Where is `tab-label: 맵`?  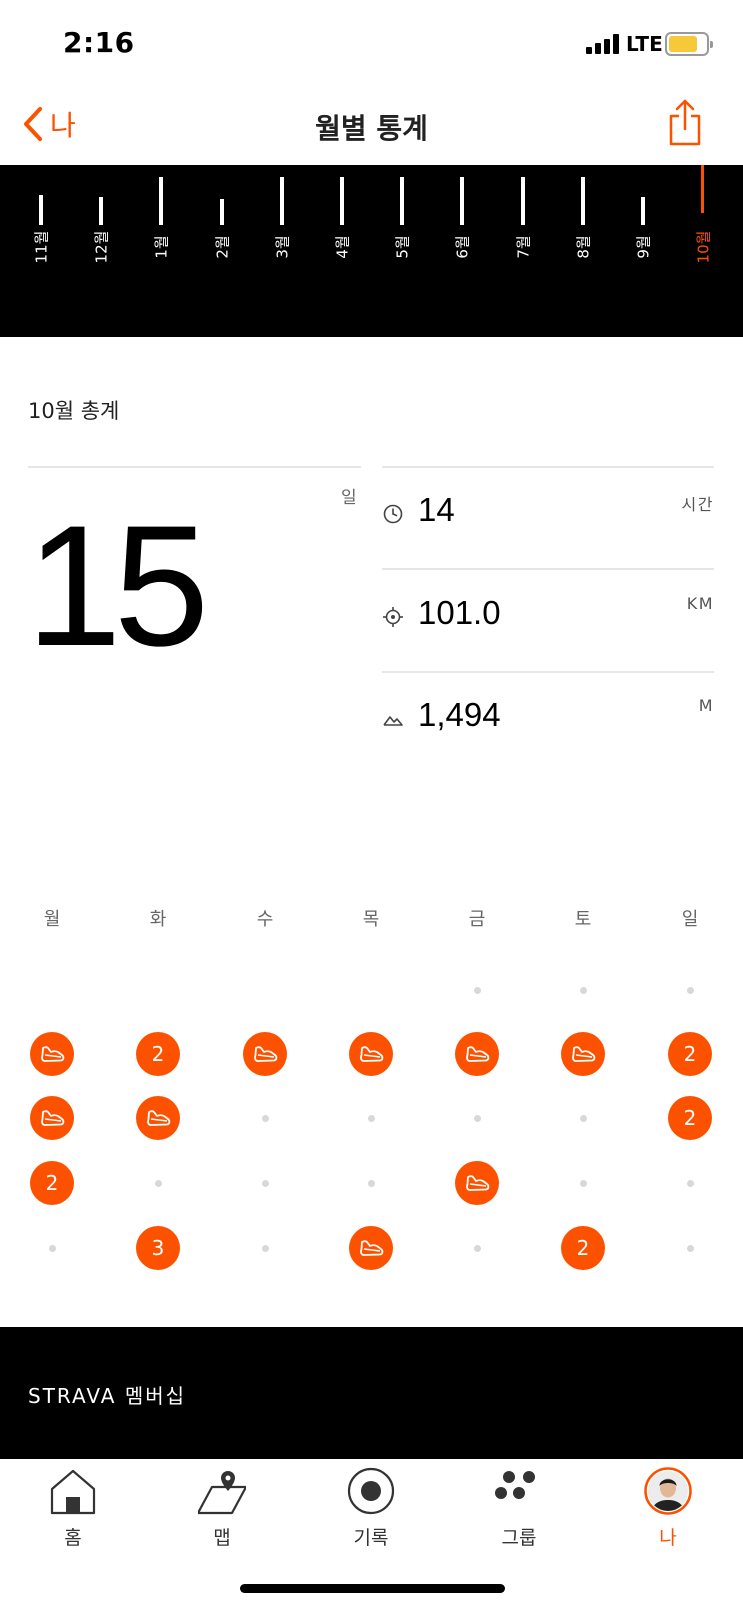
tab-label: 맵 is located at coordinates (222, 1538).